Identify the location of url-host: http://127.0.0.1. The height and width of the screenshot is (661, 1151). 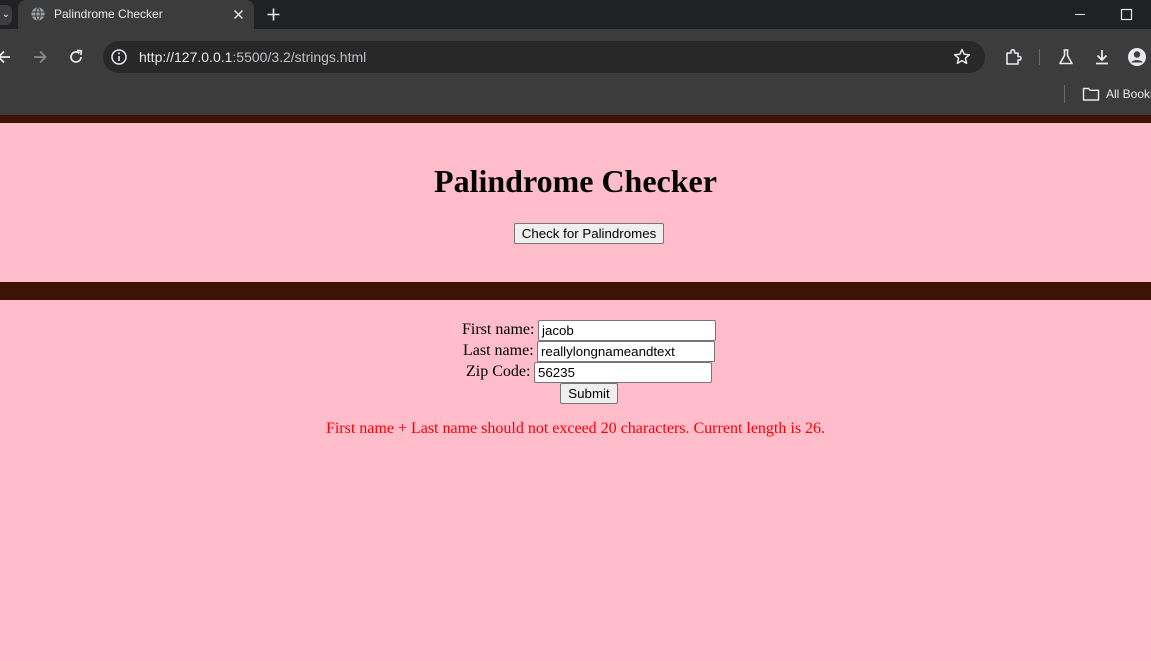
(186, 57).